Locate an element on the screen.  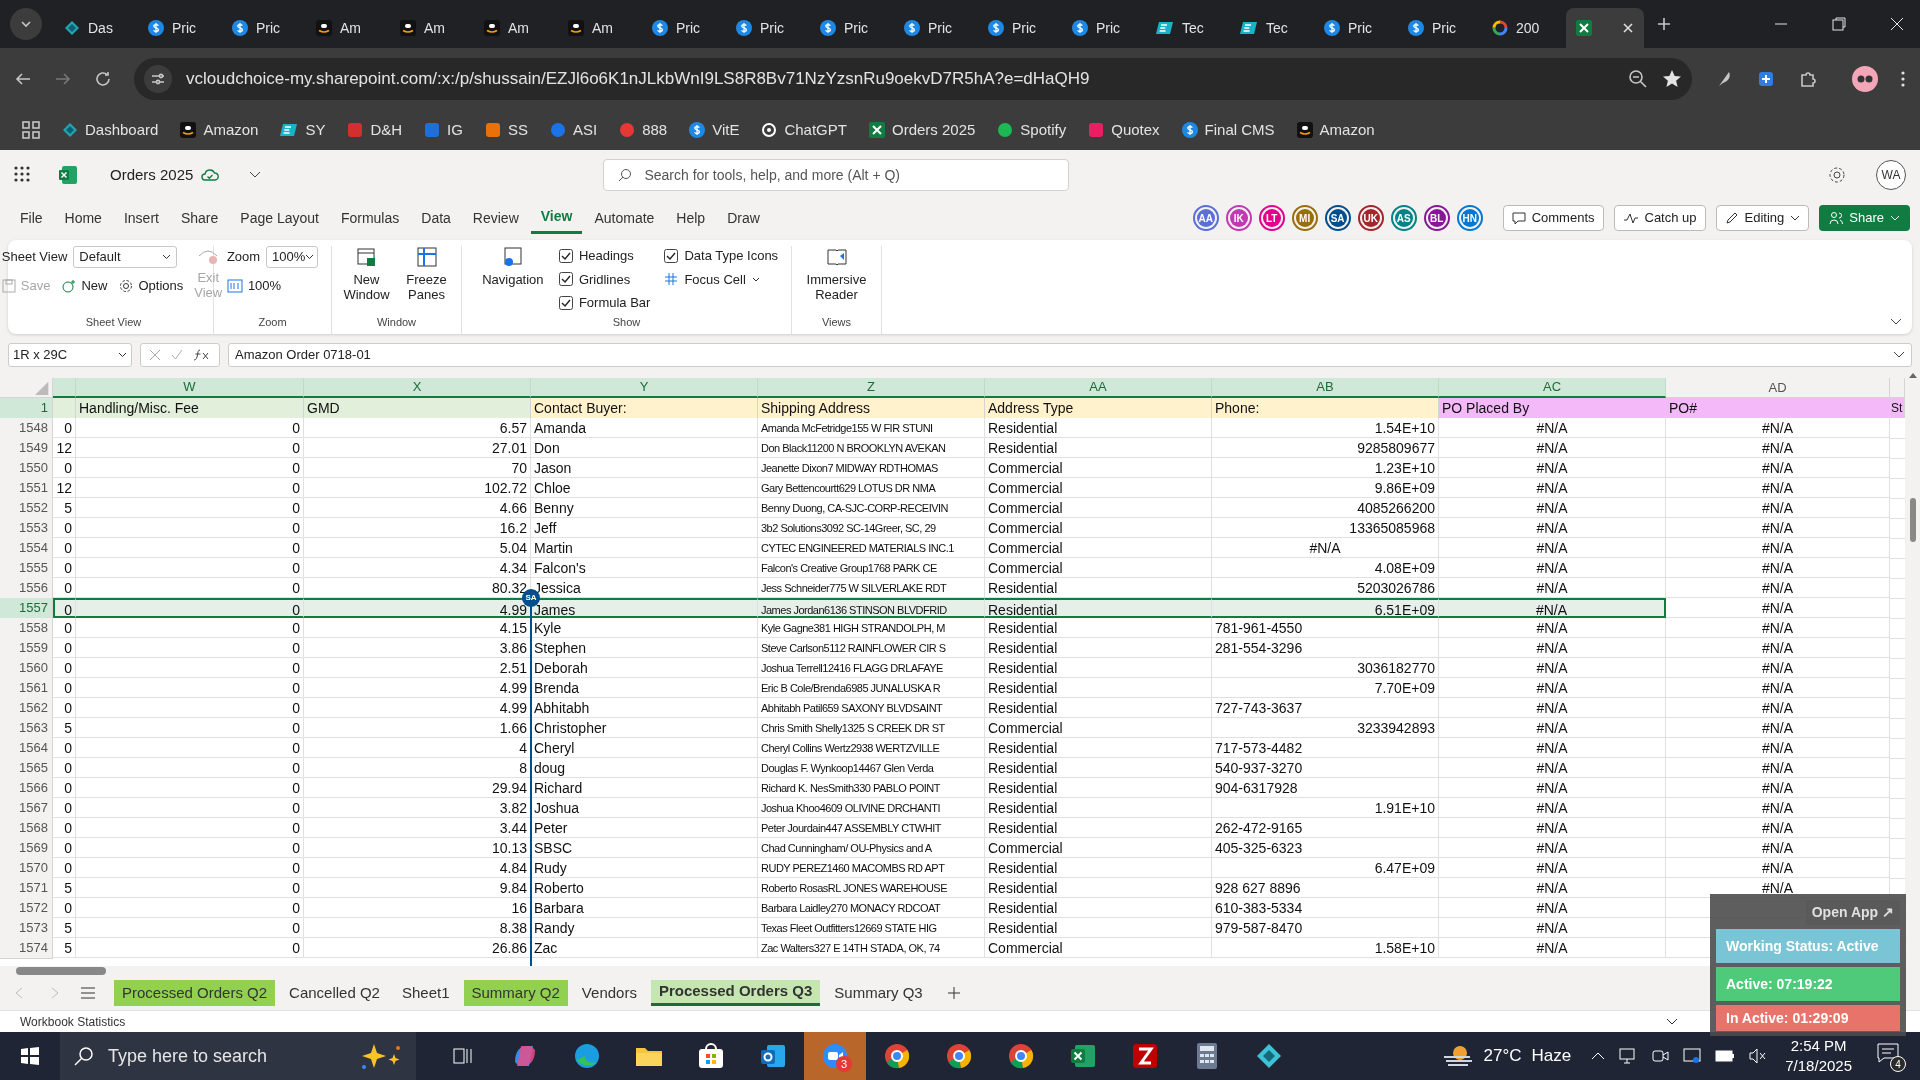
row-header: 1559 is located at coordinates (26, 648).